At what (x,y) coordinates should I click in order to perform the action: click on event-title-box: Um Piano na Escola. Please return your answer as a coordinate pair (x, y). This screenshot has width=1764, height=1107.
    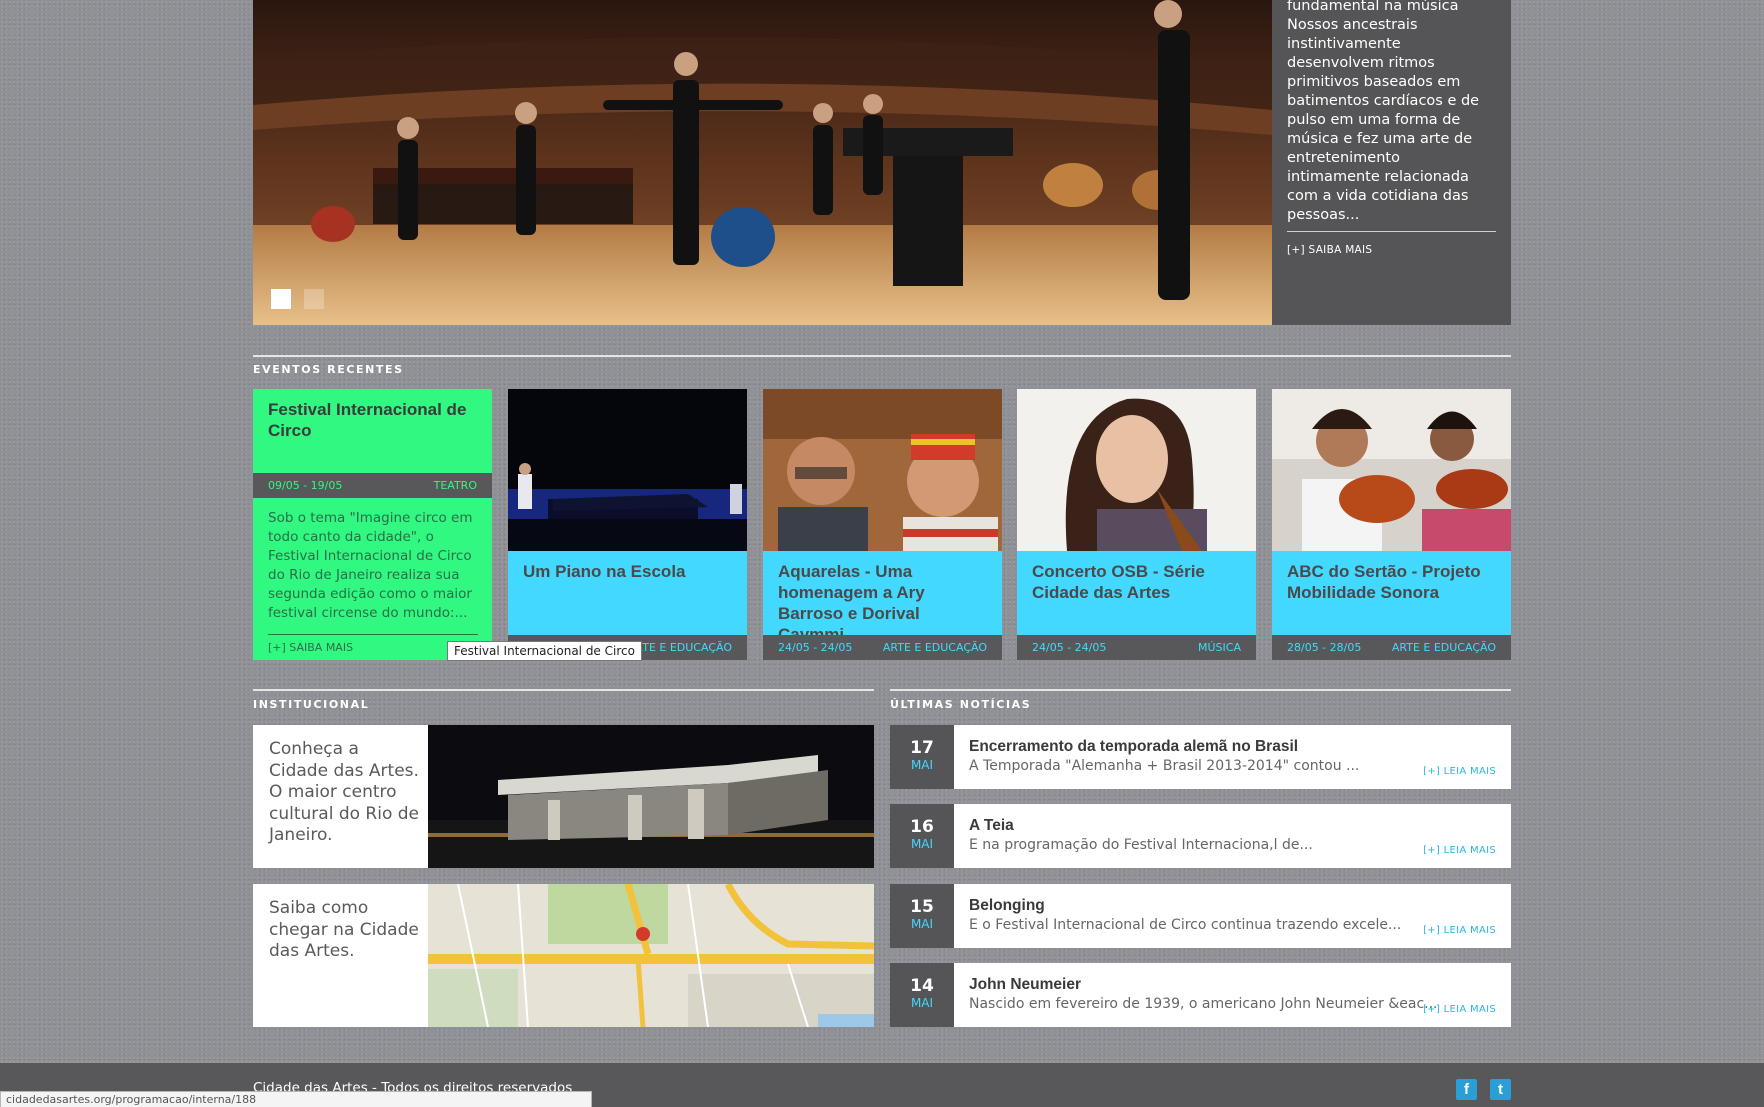
    Looking at the image, I should click on (627, 593).